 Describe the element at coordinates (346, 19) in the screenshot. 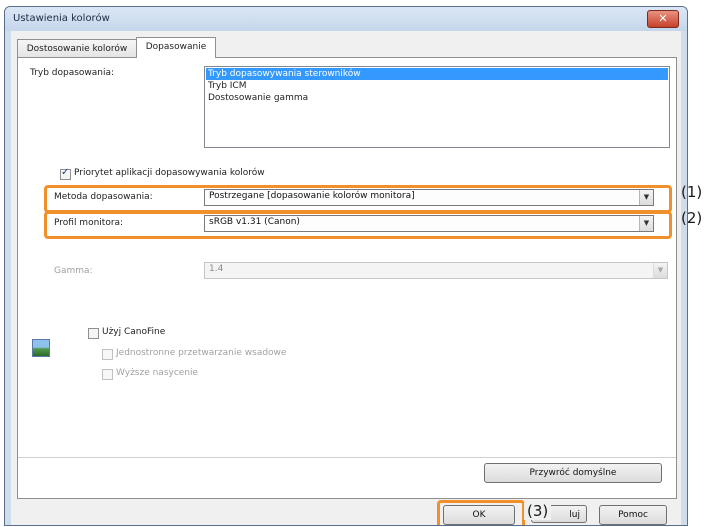

I see `title-bar: Ustawienia kolorów ✕` at that location.